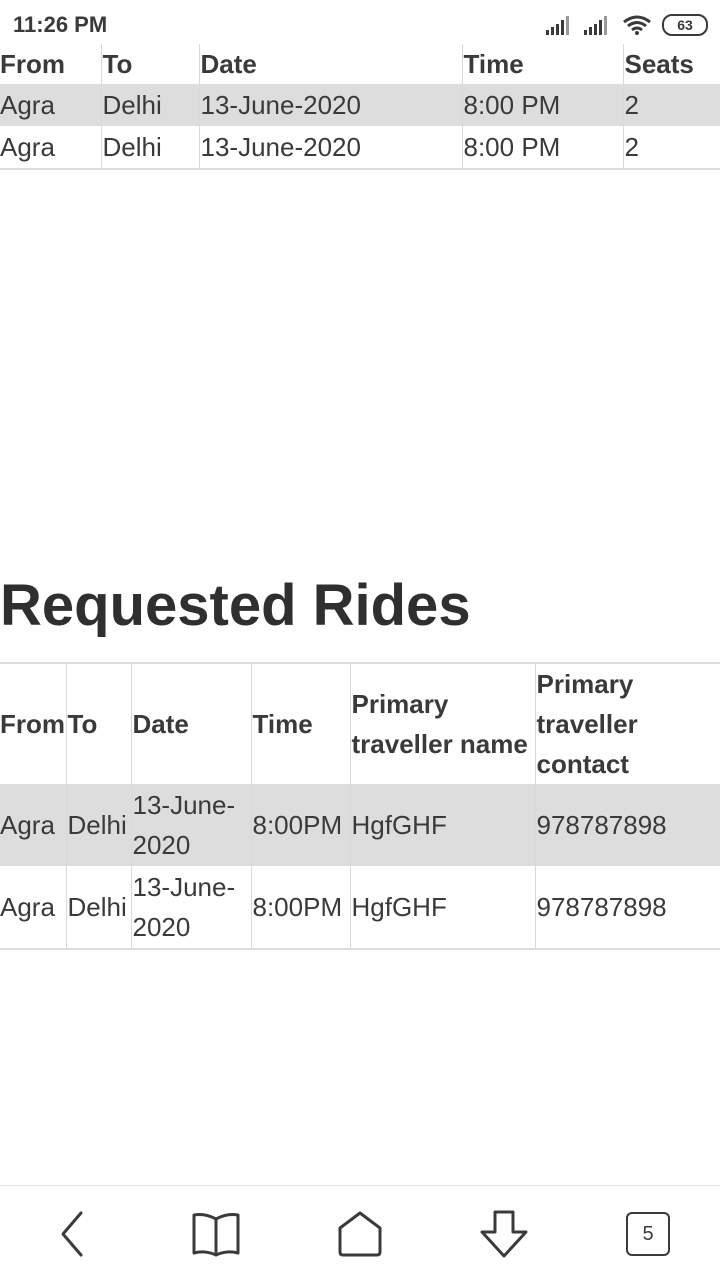  What do you see at coordinates (360, 25) in the screenshot?
I see `status-bar: 11:26 PM 63` at bounding box center [360, 25].